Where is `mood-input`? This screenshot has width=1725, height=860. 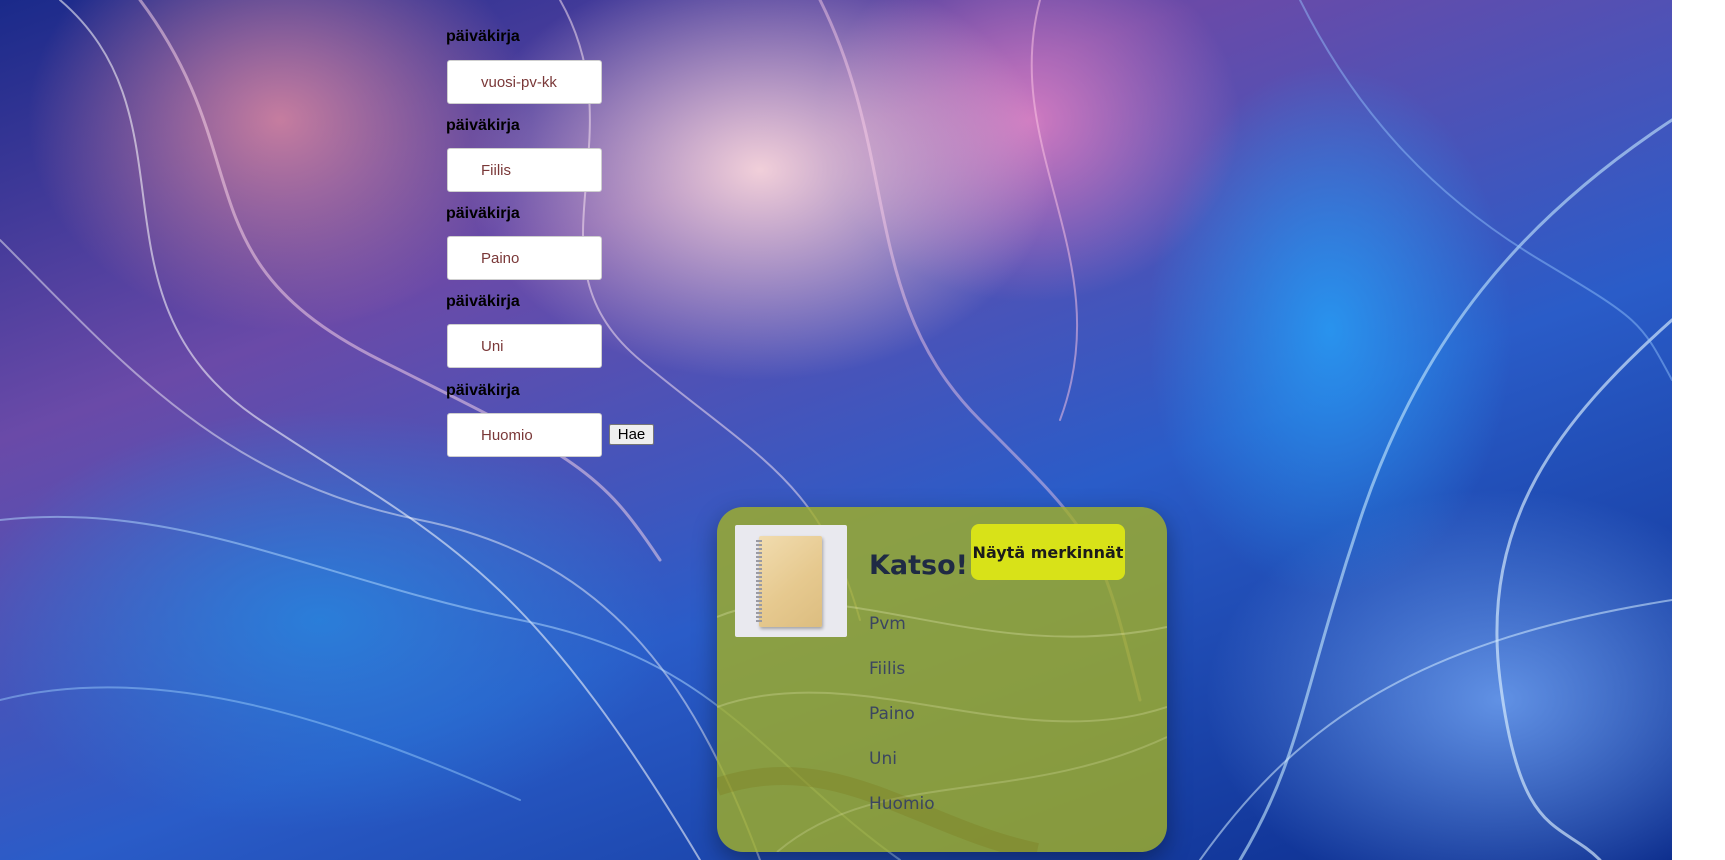
mood-input is located at coordinates (524, 170).